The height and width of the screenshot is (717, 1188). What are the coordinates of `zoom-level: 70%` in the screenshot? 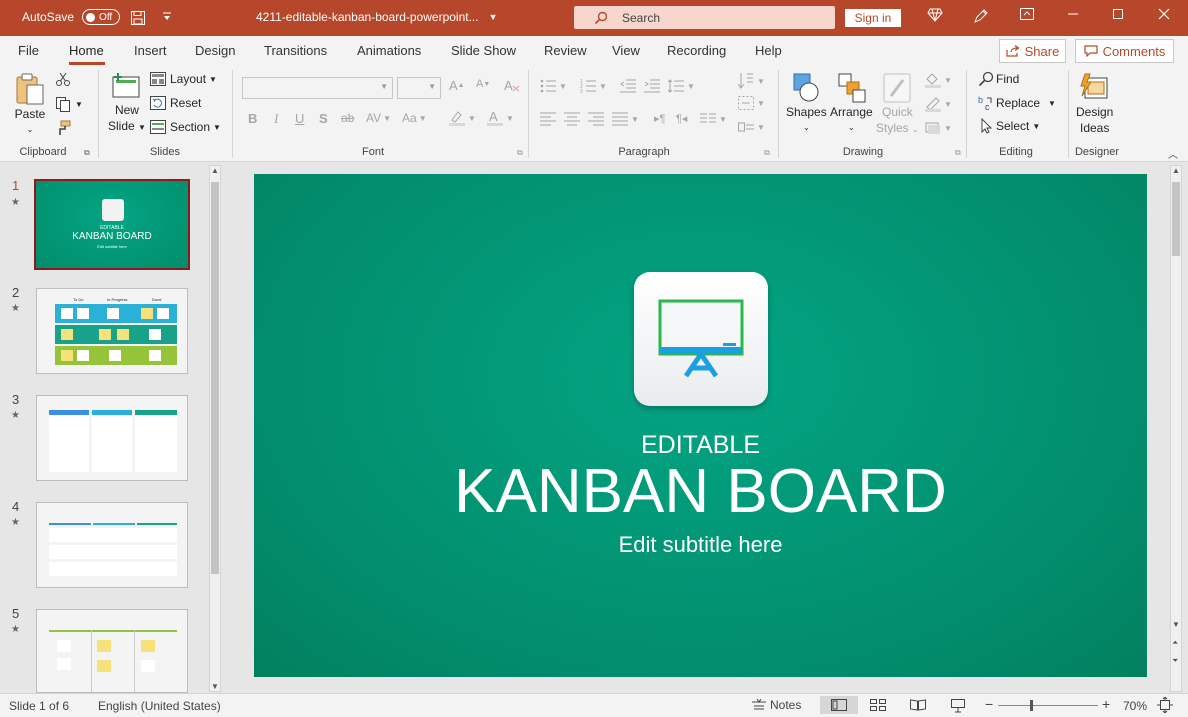 It's located at (1135, 706).